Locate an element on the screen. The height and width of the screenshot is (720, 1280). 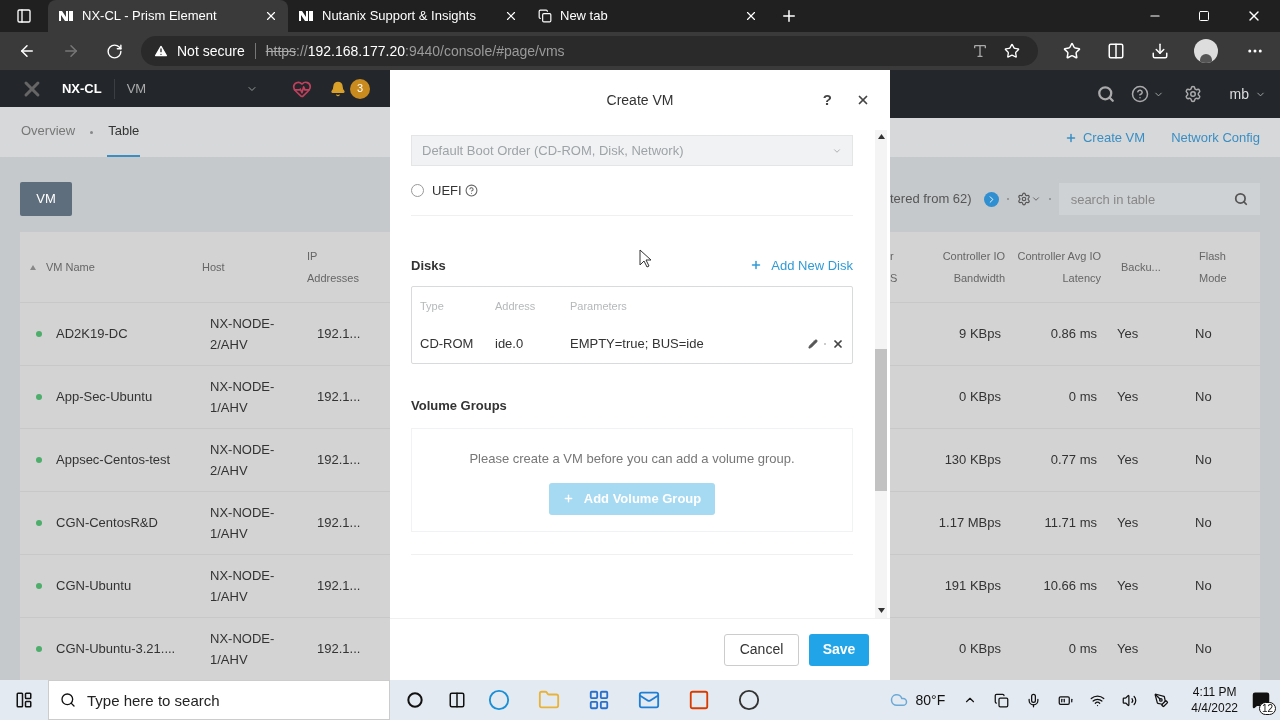
cortana-icon is located at coordinates (415, 700).